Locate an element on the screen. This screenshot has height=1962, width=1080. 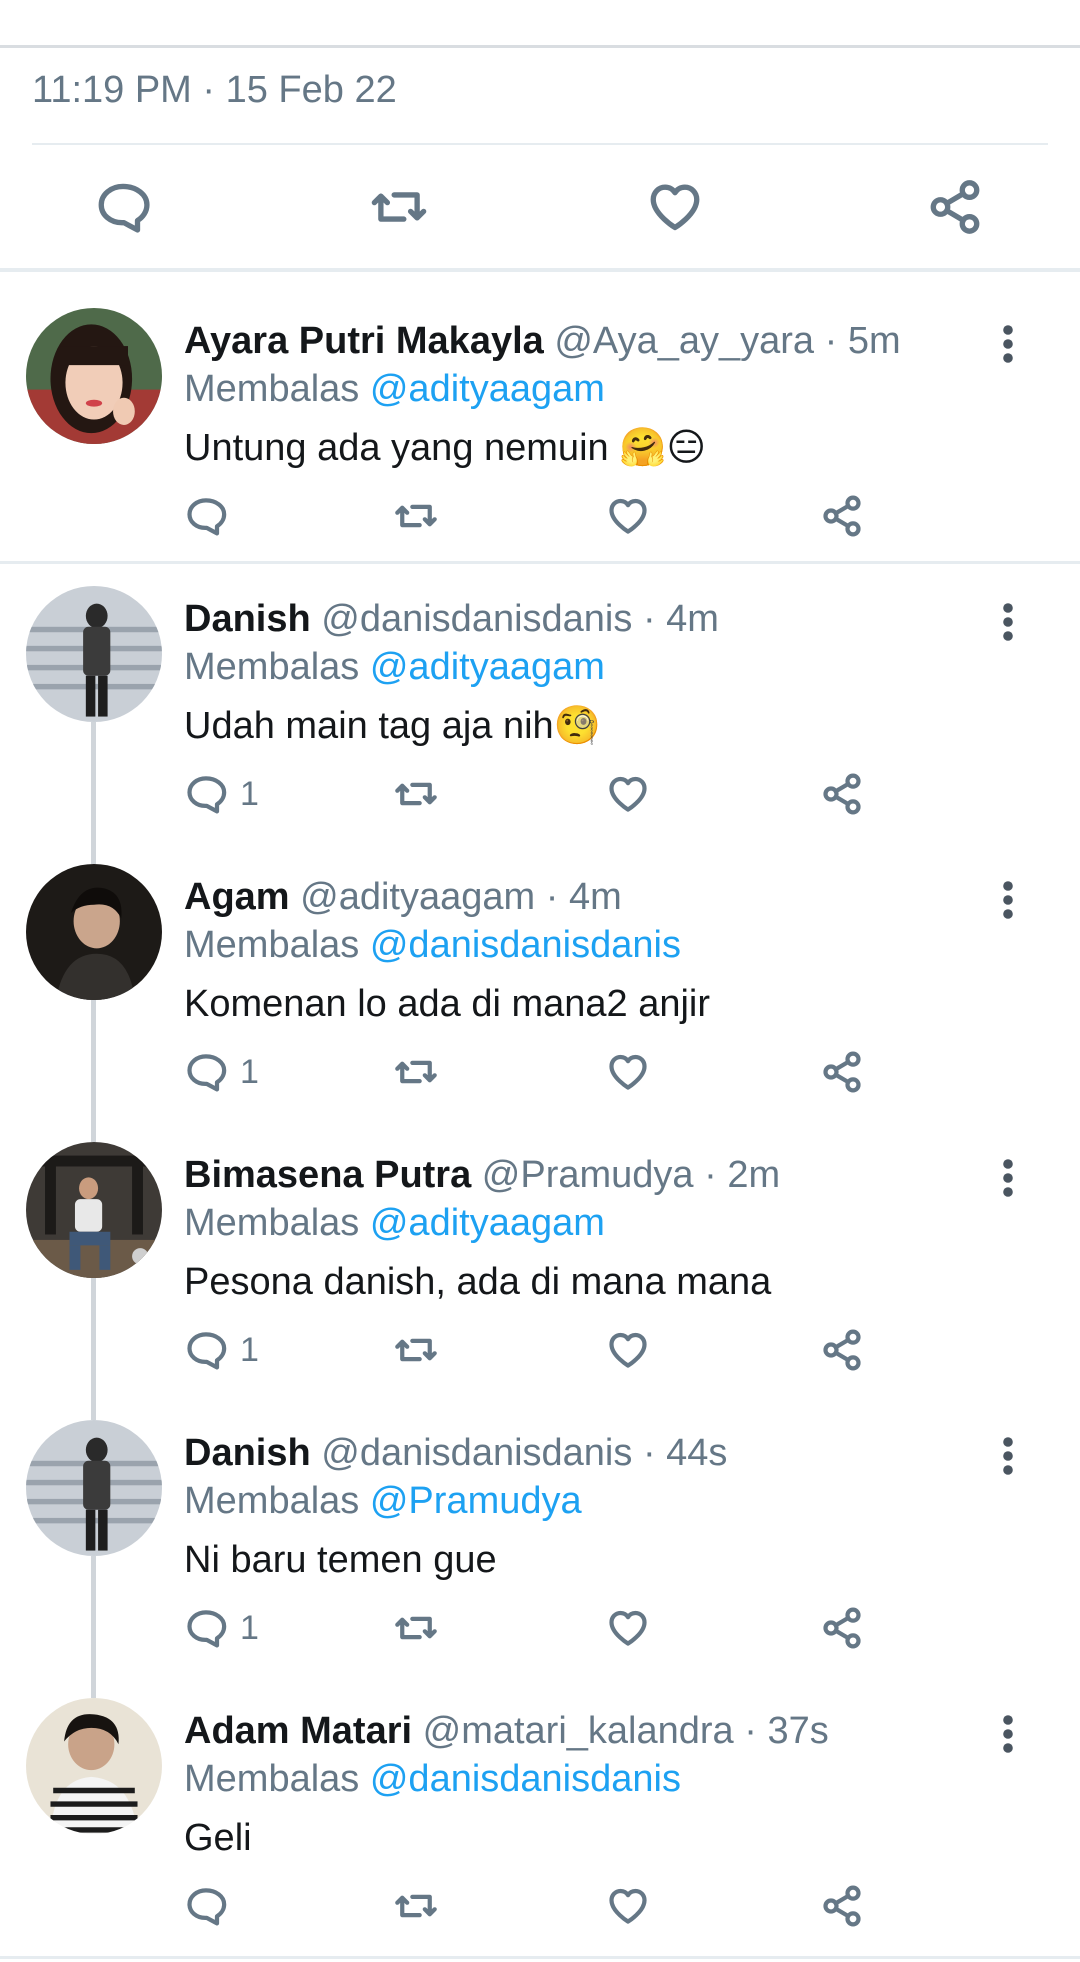
reply-count: 1 is located at coordinates (249, 1349).